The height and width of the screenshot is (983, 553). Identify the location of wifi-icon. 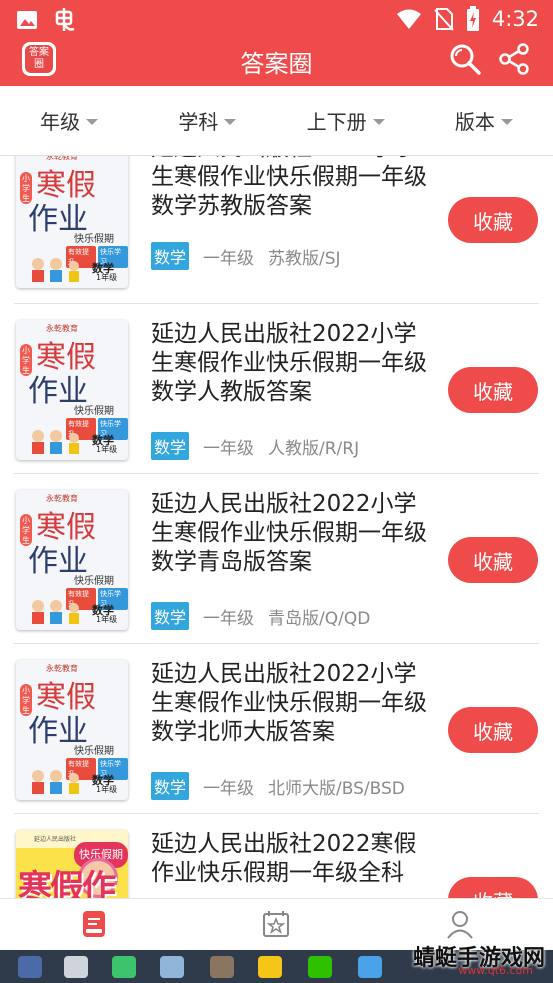
(408, 19).